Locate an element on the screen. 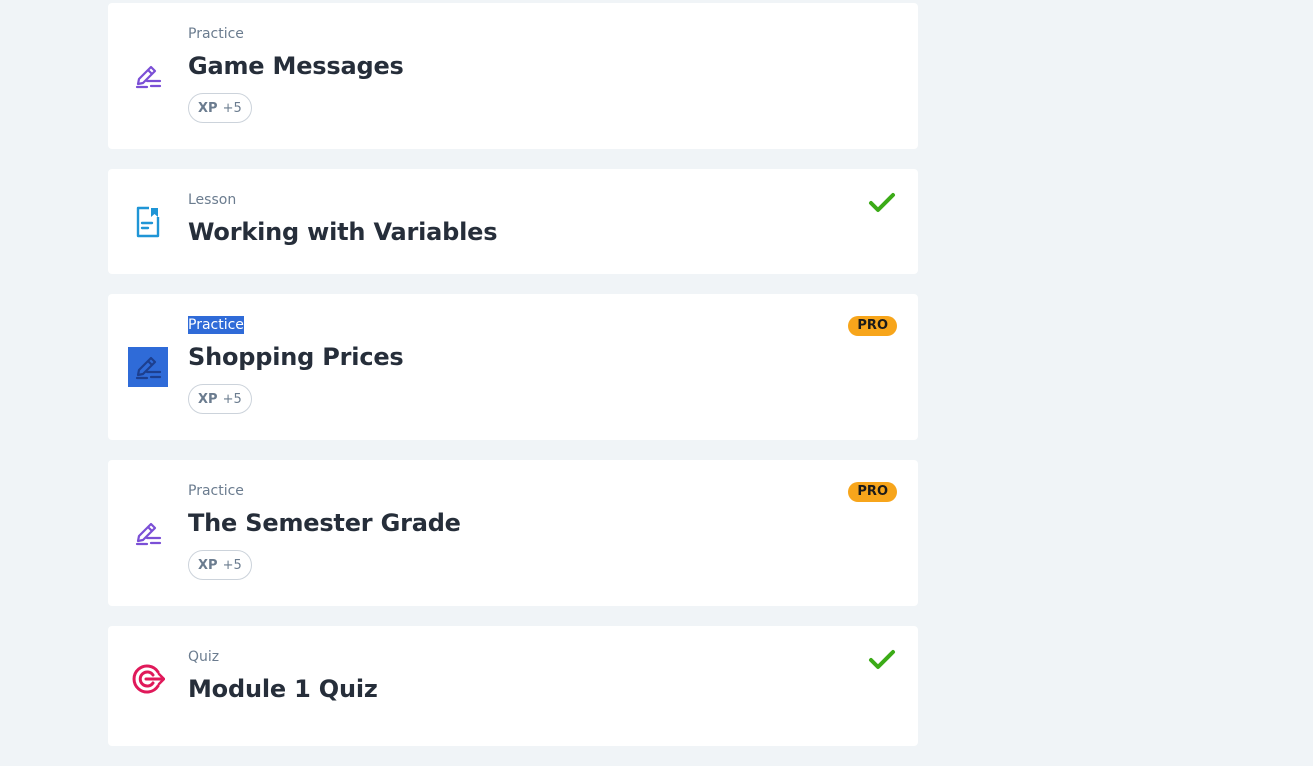  course-item-module-1-quiz: Quiz Module 1 Quiz is located at coordinates (513, 686).